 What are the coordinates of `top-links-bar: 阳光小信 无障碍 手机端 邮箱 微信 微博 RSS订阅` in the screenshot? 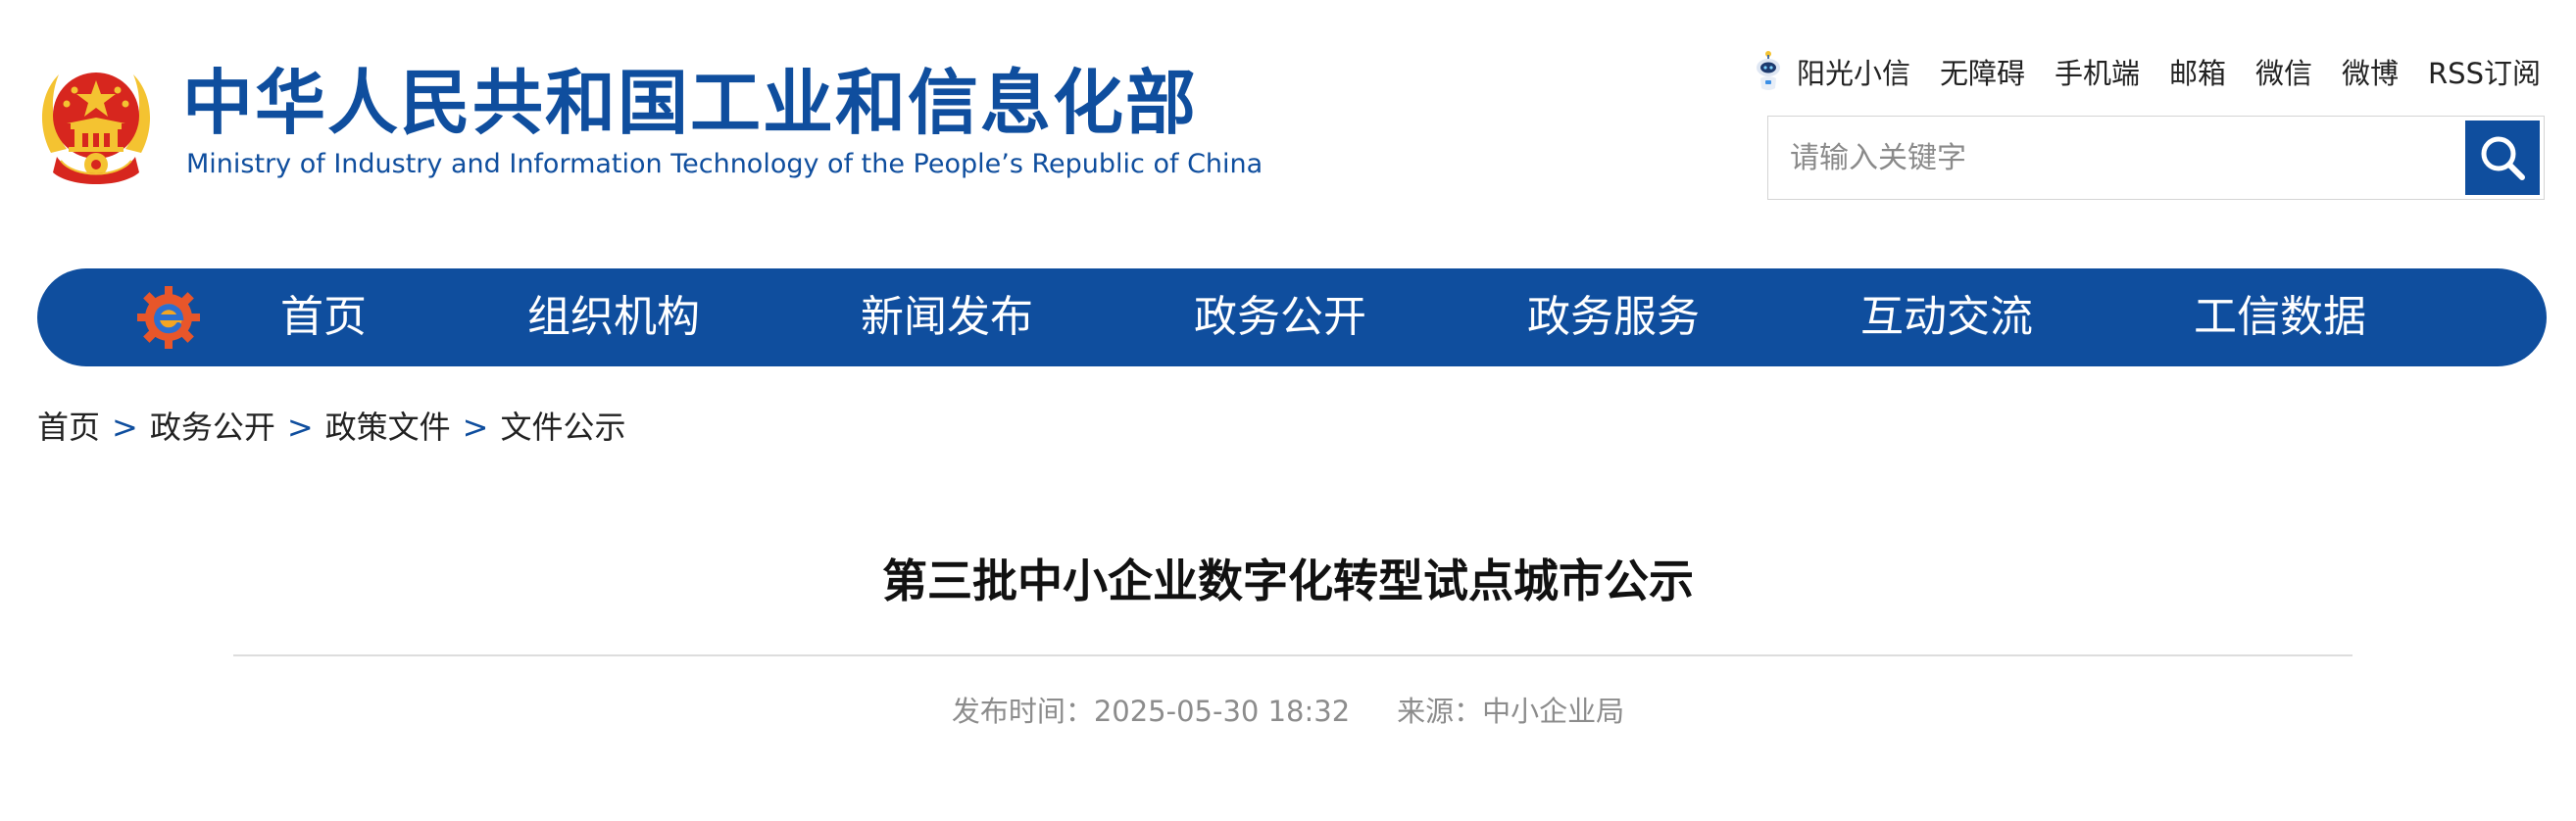 It's located at (2131, 71).